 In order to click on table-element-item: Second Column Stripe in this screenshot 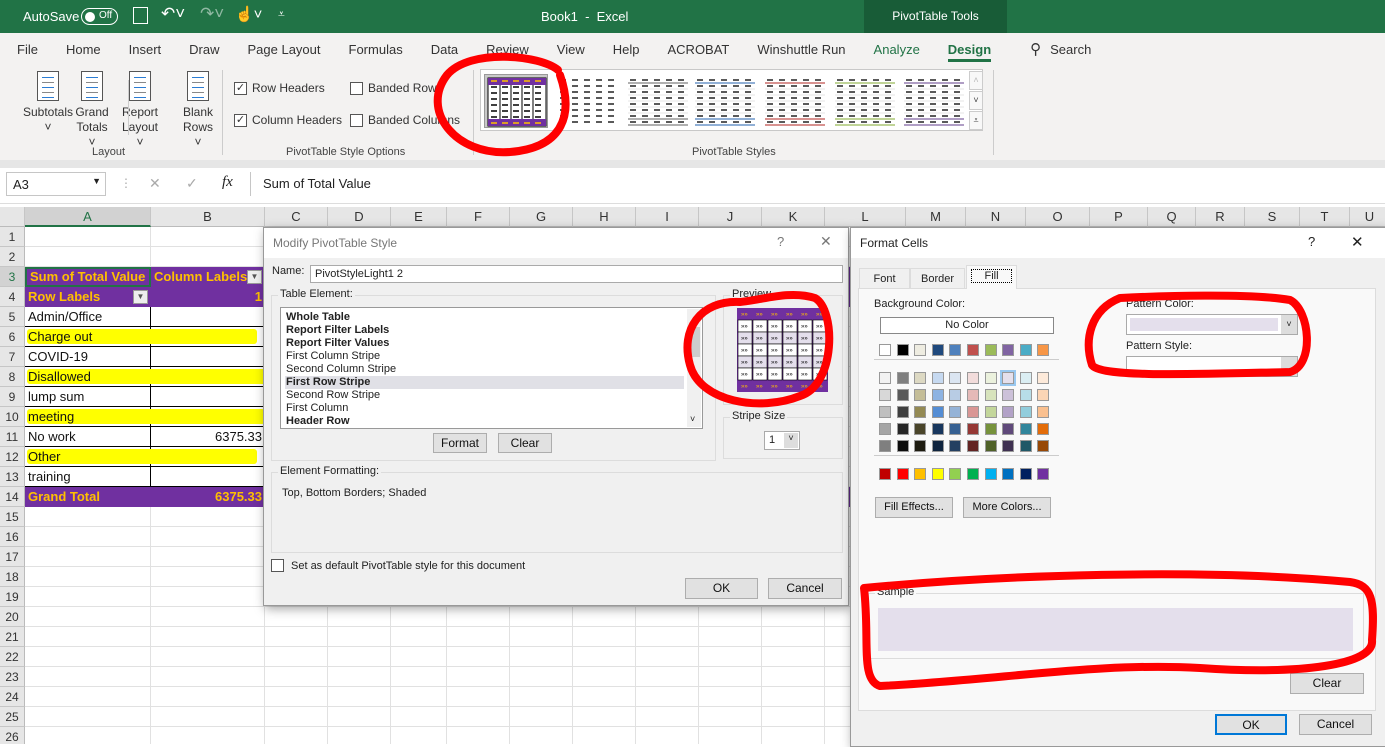, I will do `click(484, 369)`.